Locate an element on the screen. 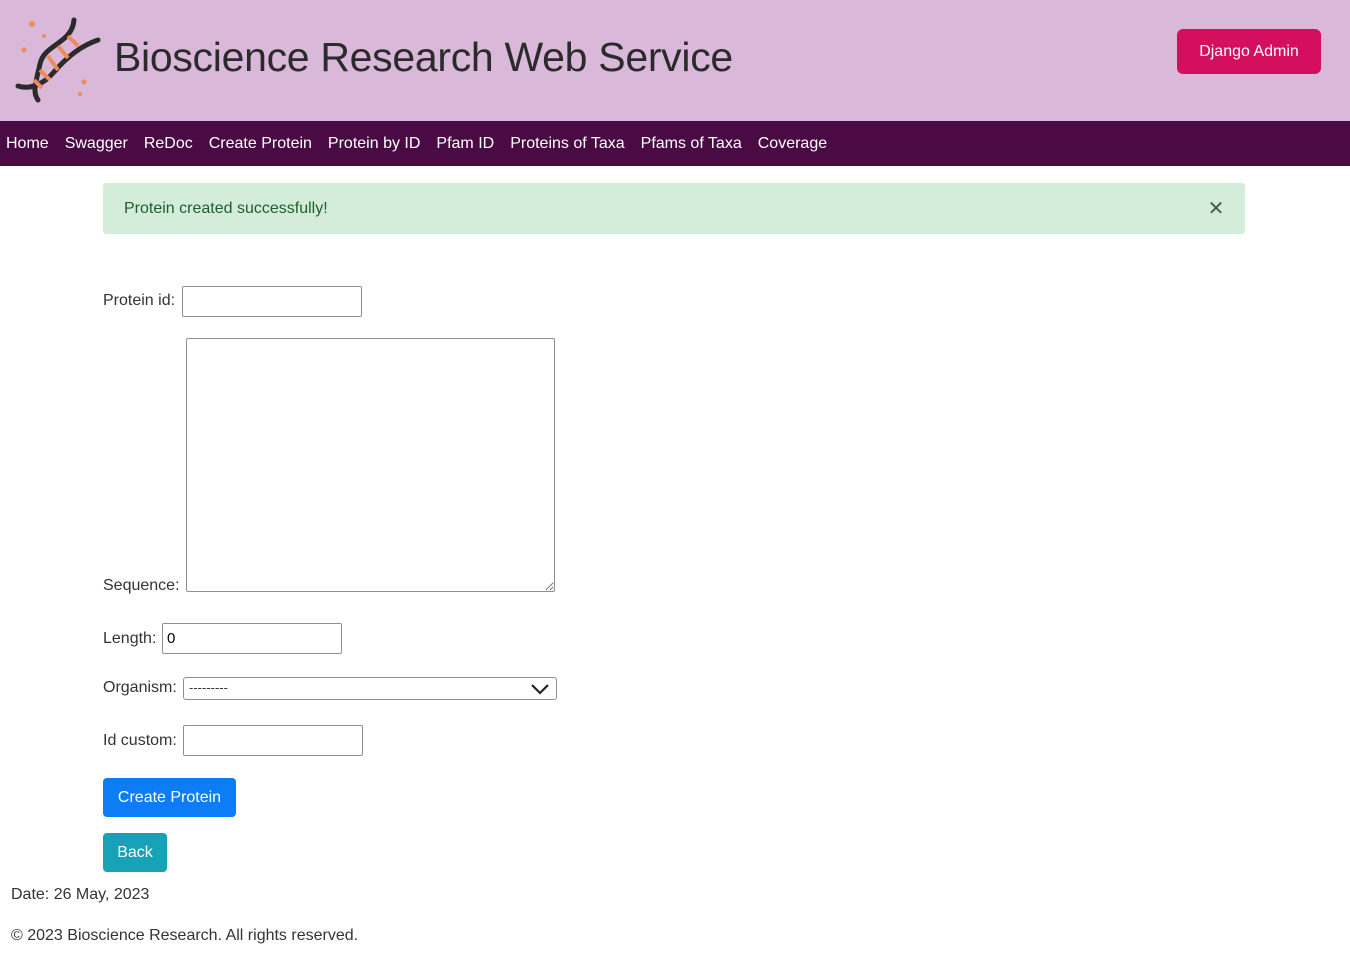 The image size is (1350, 980). success-alert: Protein created successfully! ✕ is located at coordinates (674, 208).